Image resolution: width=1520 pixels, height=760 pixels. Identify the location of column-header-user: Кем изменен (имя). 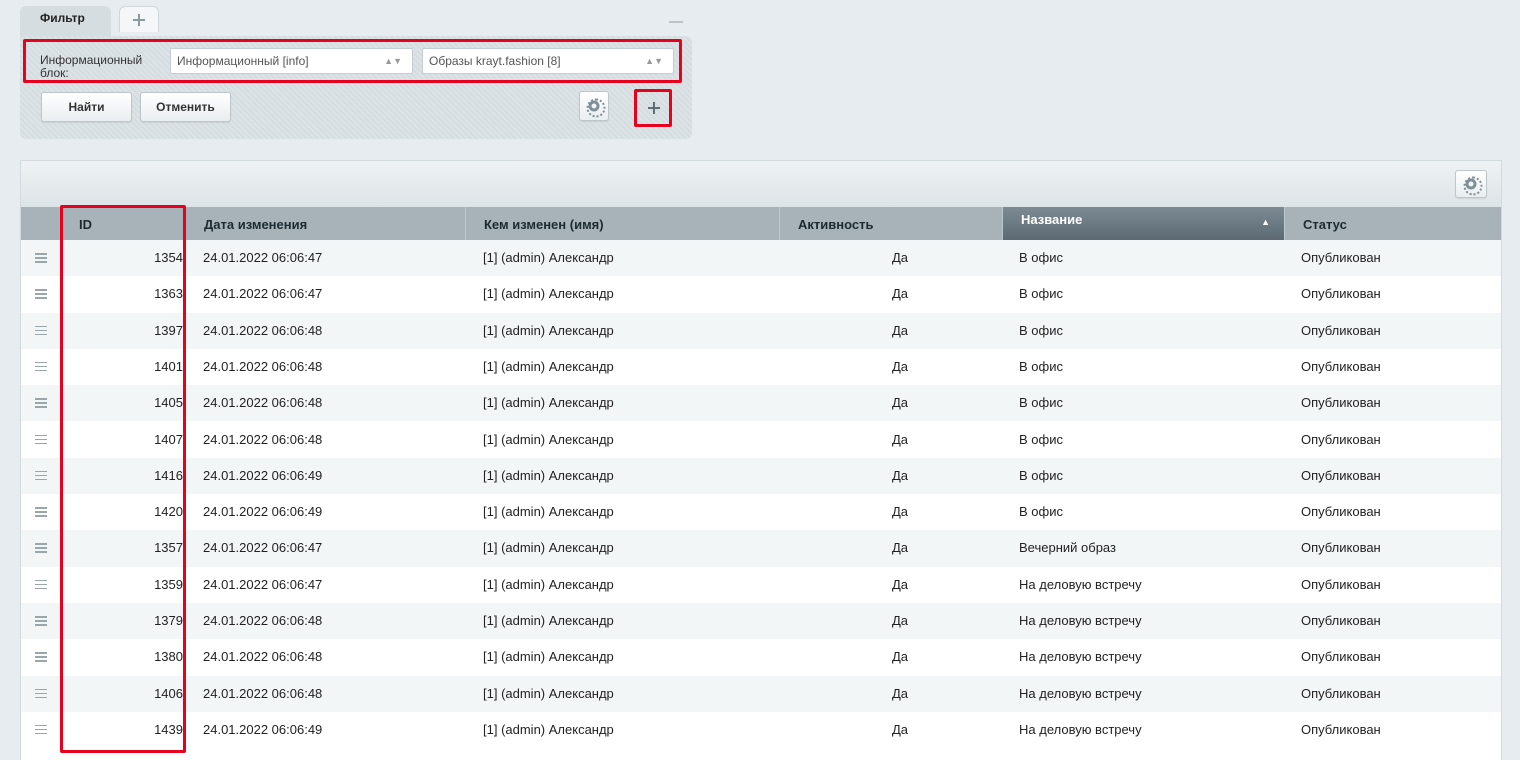
(622, 223).